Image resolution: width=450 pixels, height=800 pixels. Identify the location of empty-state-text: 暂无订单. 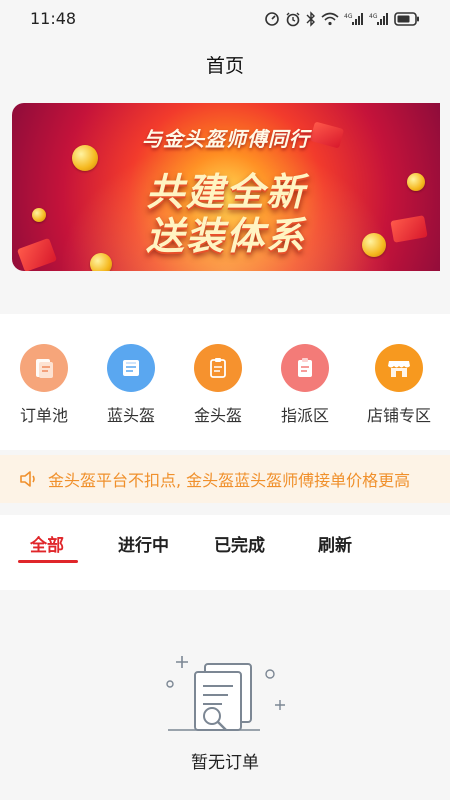
(225, 763).